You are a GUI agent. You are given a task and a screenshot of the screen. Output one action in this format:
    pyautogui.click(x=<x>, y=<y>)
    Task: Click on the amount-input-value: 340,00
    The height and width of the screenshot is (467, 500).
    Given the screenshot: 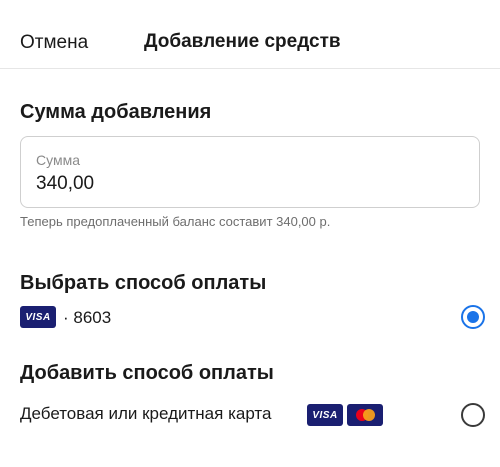 What is the action you would take?
    pyautogui.click(x=65, y=184)
    